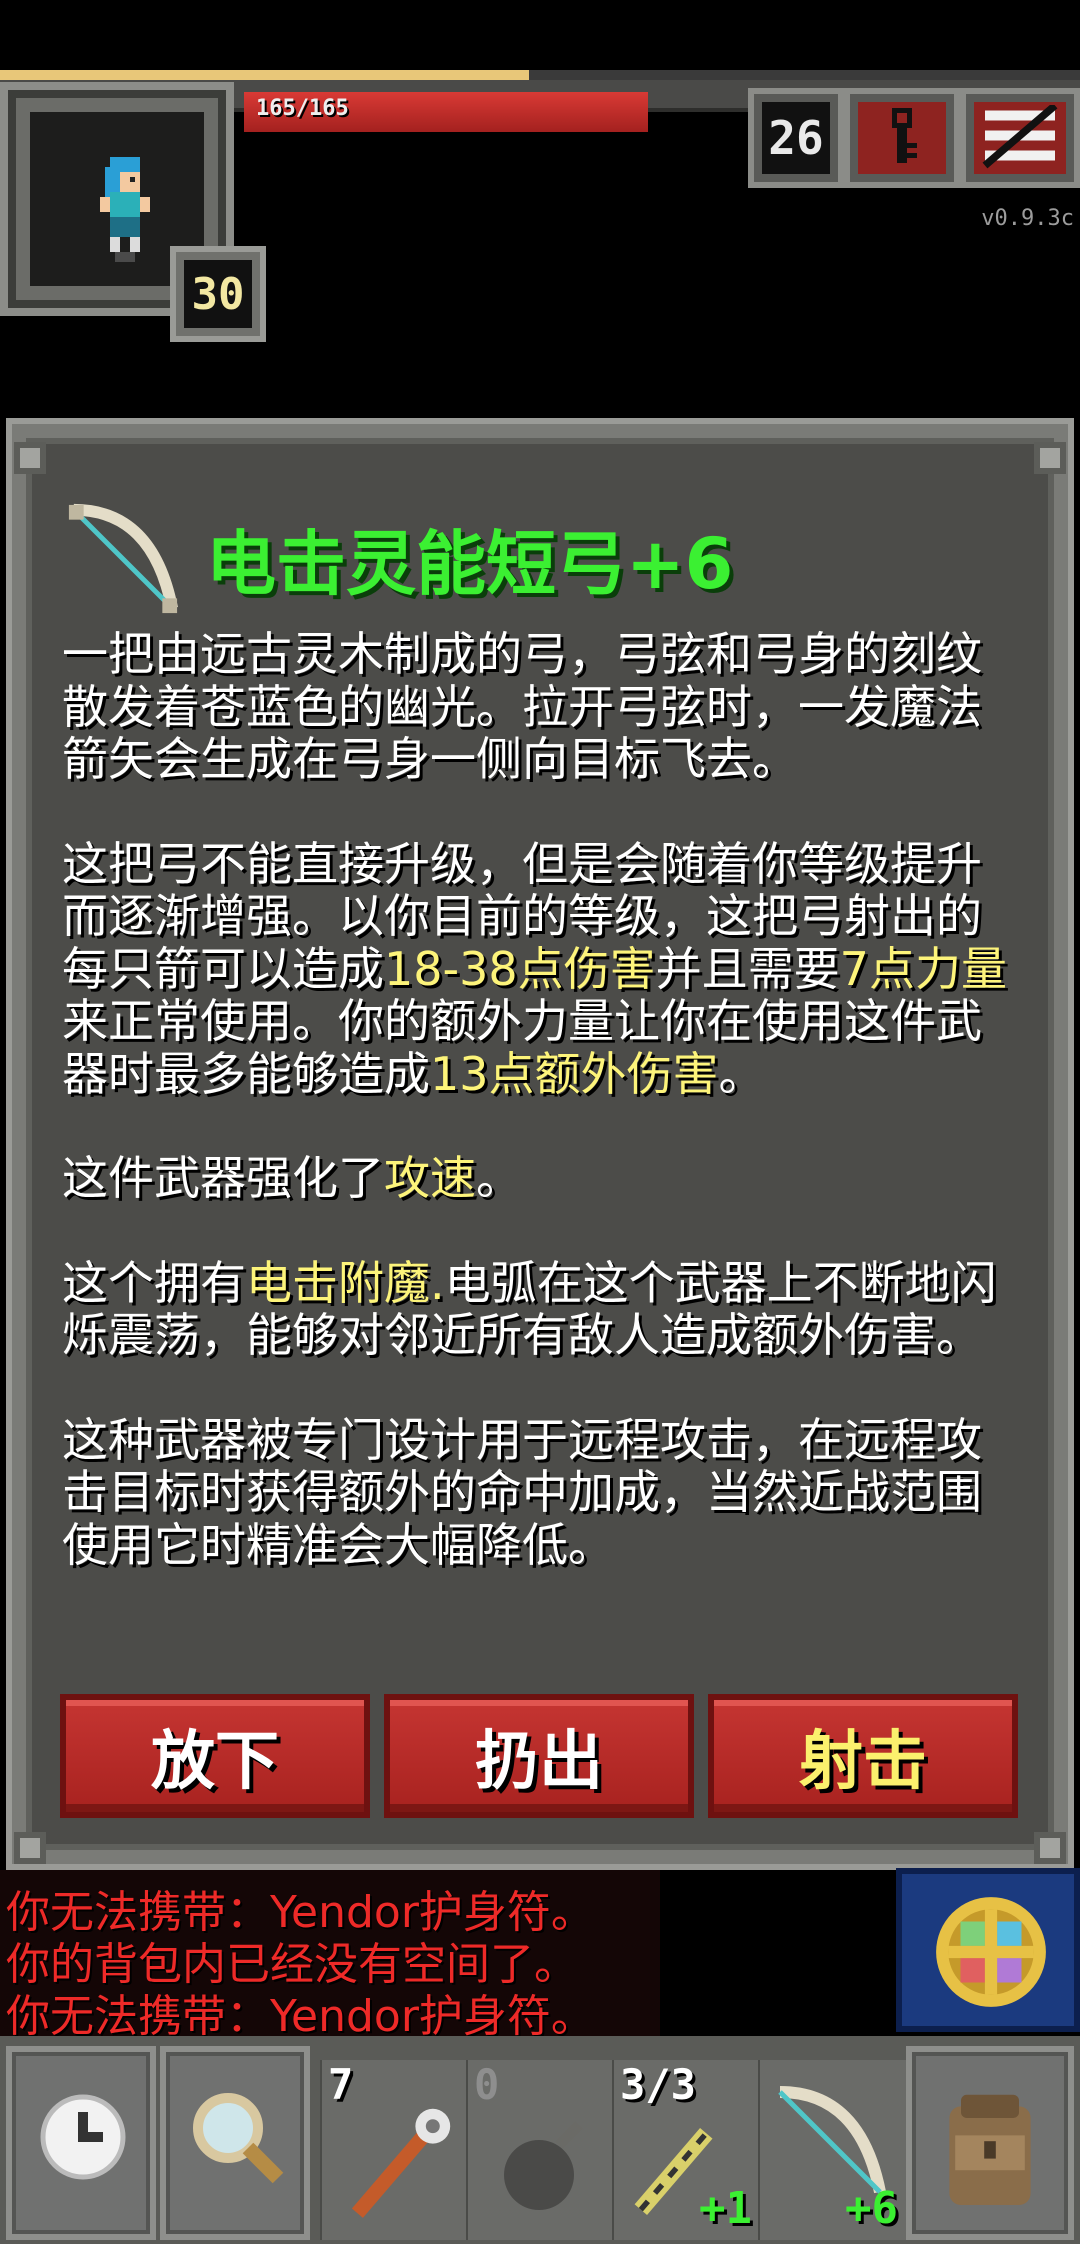  I want to click on health-bar: 165/165, so click(446, 112).